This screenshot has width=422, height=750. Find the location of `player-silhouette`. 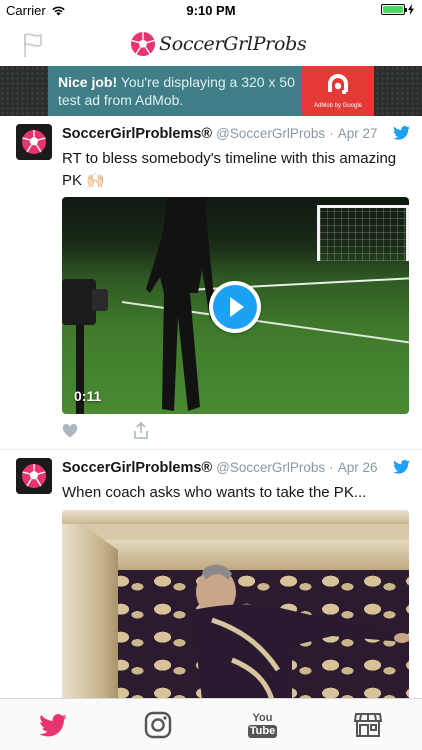

player-silhouette is located at coordinates (181, 304).